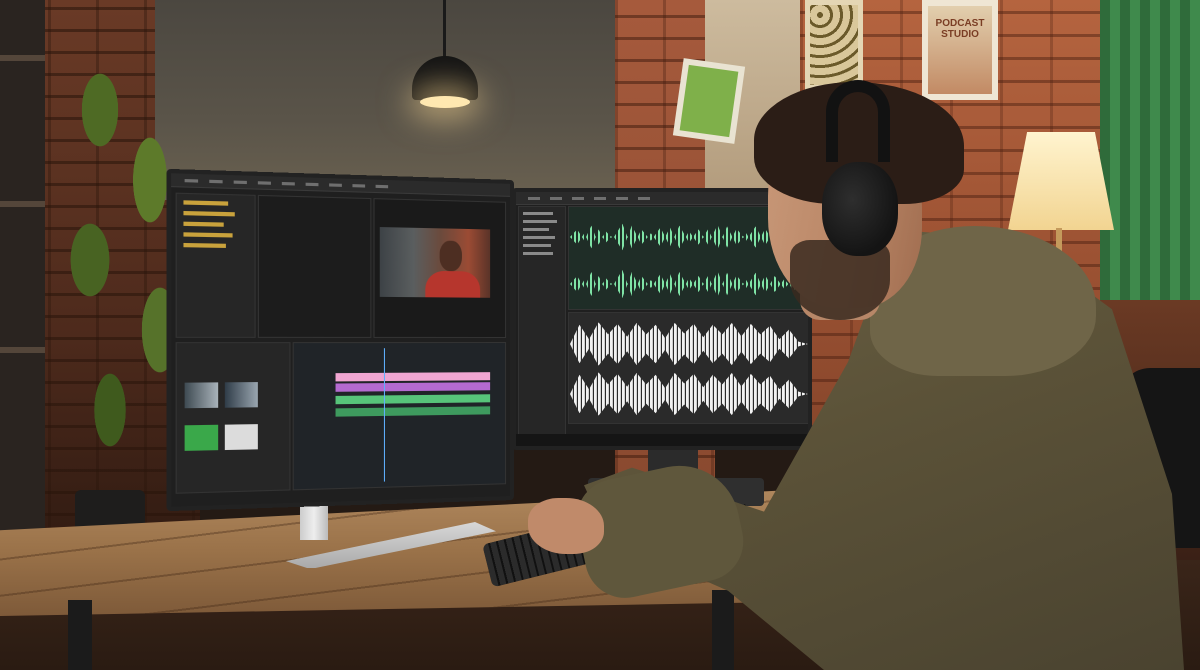 This screenshot has height=670, width=1200. Describe the element at coordinates (709, 101) in the screenshot. I see `framed-picture` at that location.